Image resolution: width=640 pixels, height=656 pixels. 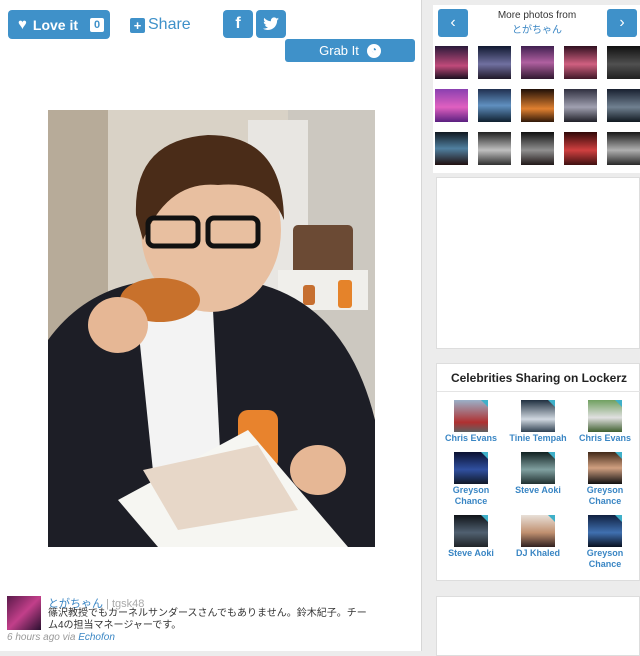 What do you see at coordinates (169, 24) in the screenshot?
I see `share-label: Share` at bounding box center [169, 24].